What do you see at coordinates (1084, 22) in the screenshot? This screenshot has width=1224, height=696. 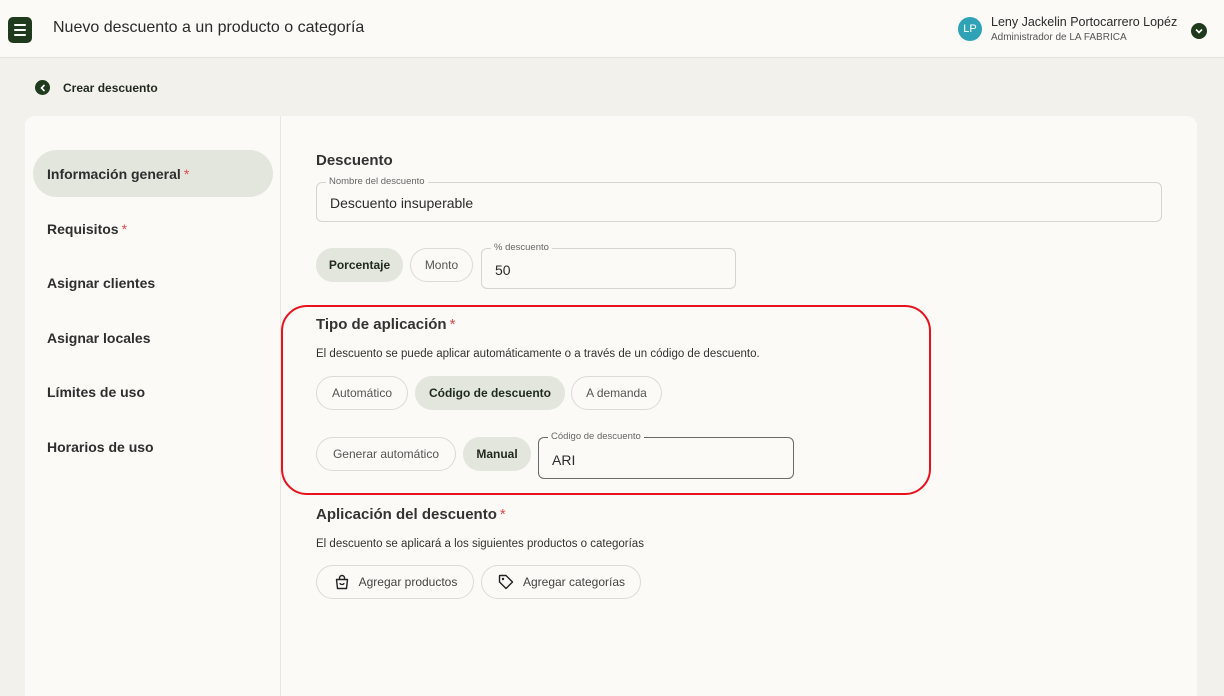 I see `user-name: Leny Jackelin Portocarrero Lopéz` at bounding box center [1084, 22].